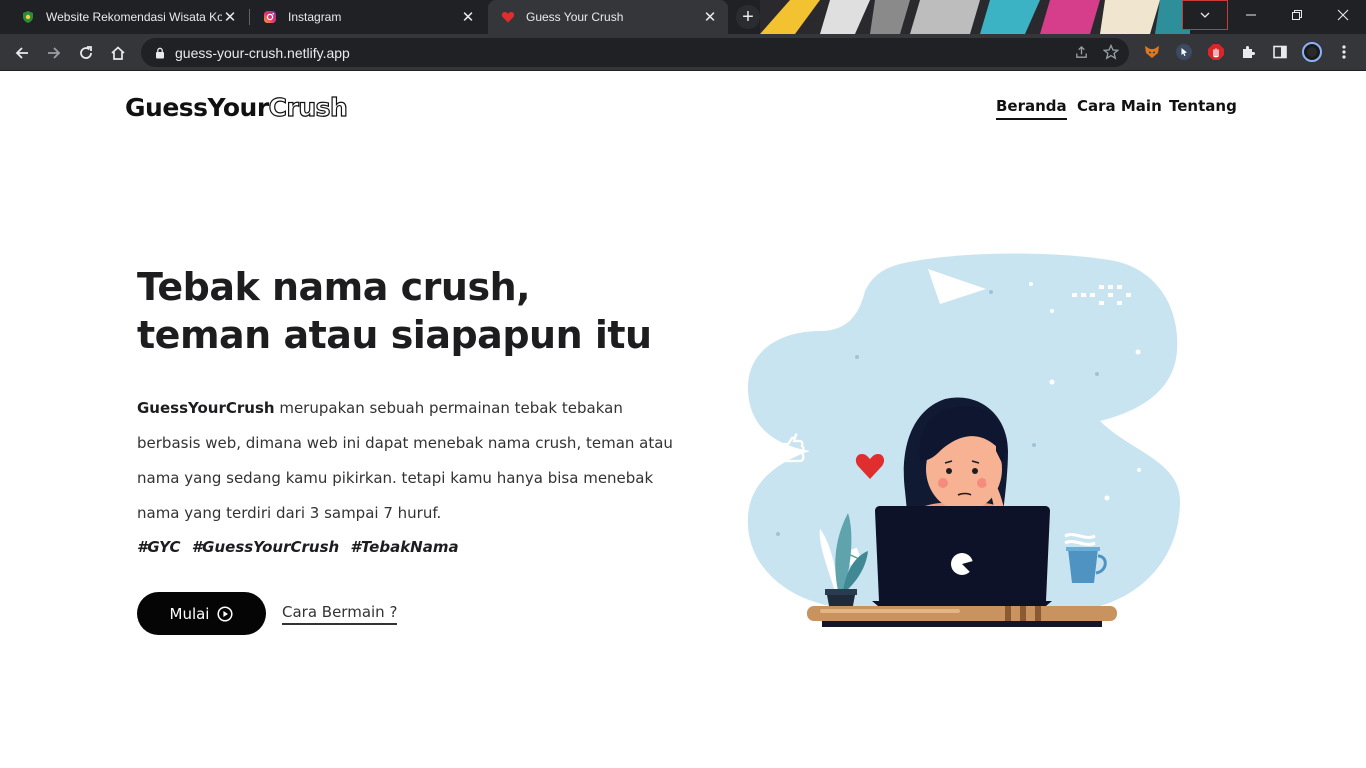  Describe the element at coordinates (225, 613) in the screenshot. I see `play-circle-icon` at that location.